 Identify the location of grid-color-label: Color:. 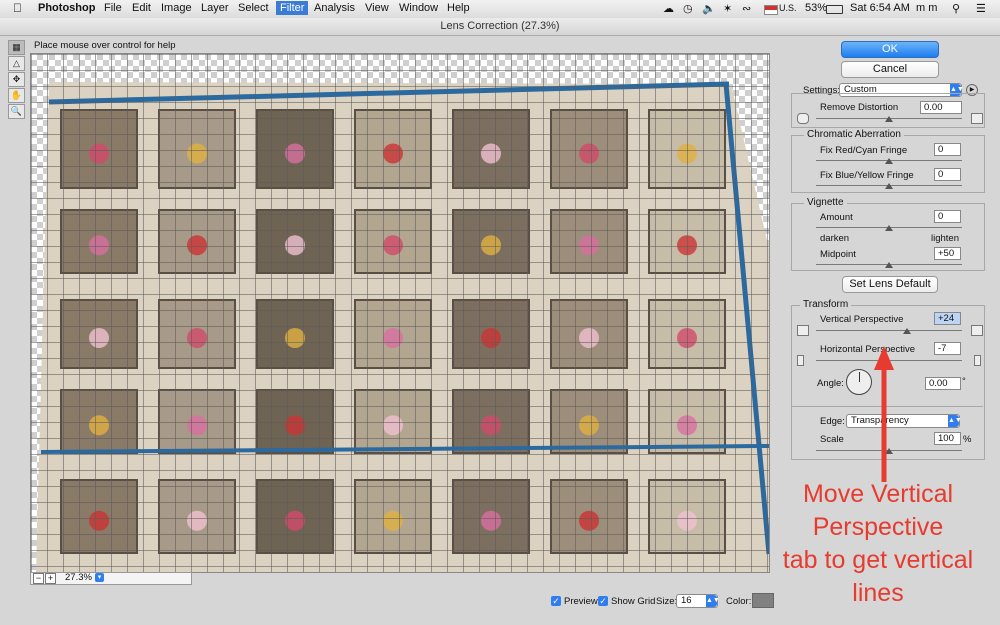
(739, 601).